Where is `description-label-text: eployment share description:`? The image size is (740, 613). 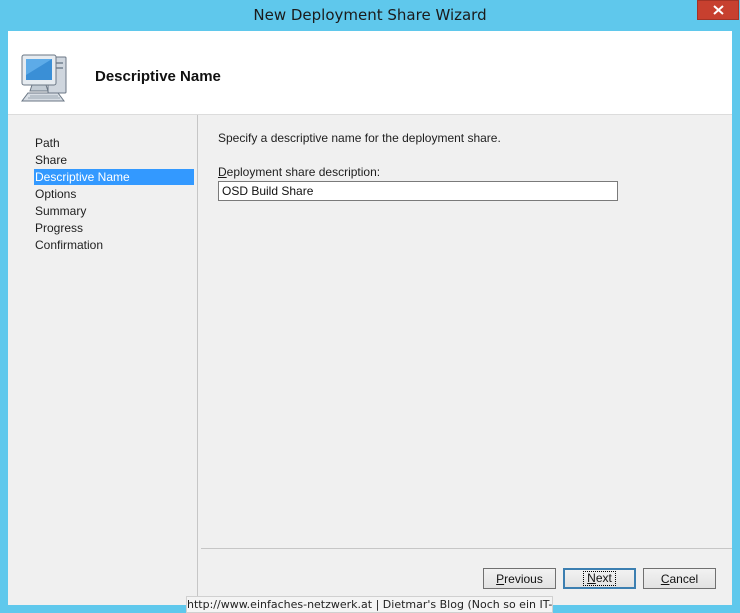
description-label-text: eployment share description: is located at coordinates (303, 172).